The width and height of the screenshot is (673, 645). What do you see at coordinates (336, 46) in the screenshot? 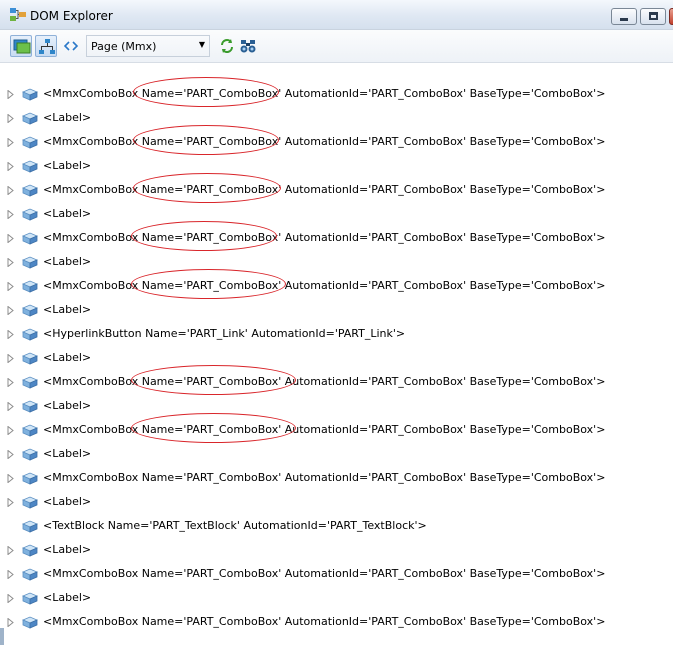
I see `toolbar: Page (Mmx) ▼` at bounding box center [336, 46].